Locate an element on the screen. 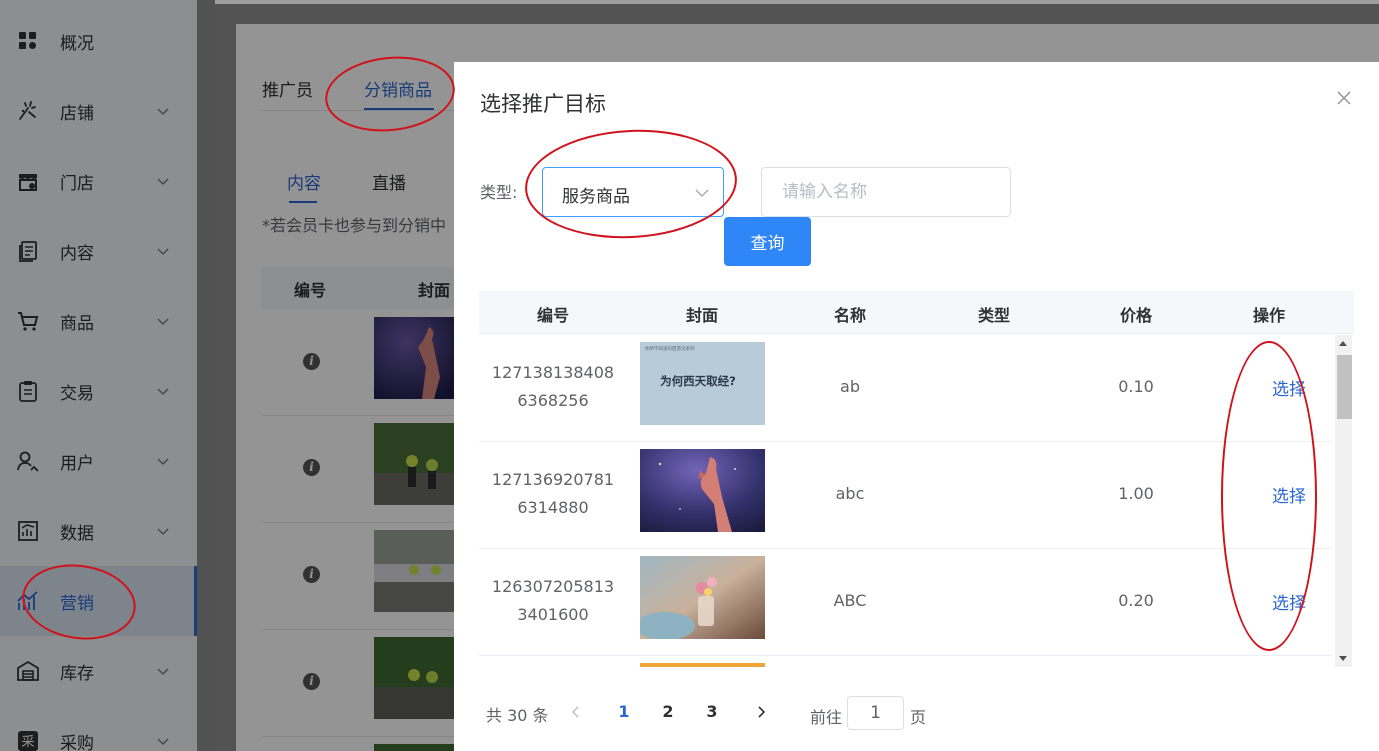  cover-small-text: 你所不知道的西游记系列 is located at coordinates (670, 348).